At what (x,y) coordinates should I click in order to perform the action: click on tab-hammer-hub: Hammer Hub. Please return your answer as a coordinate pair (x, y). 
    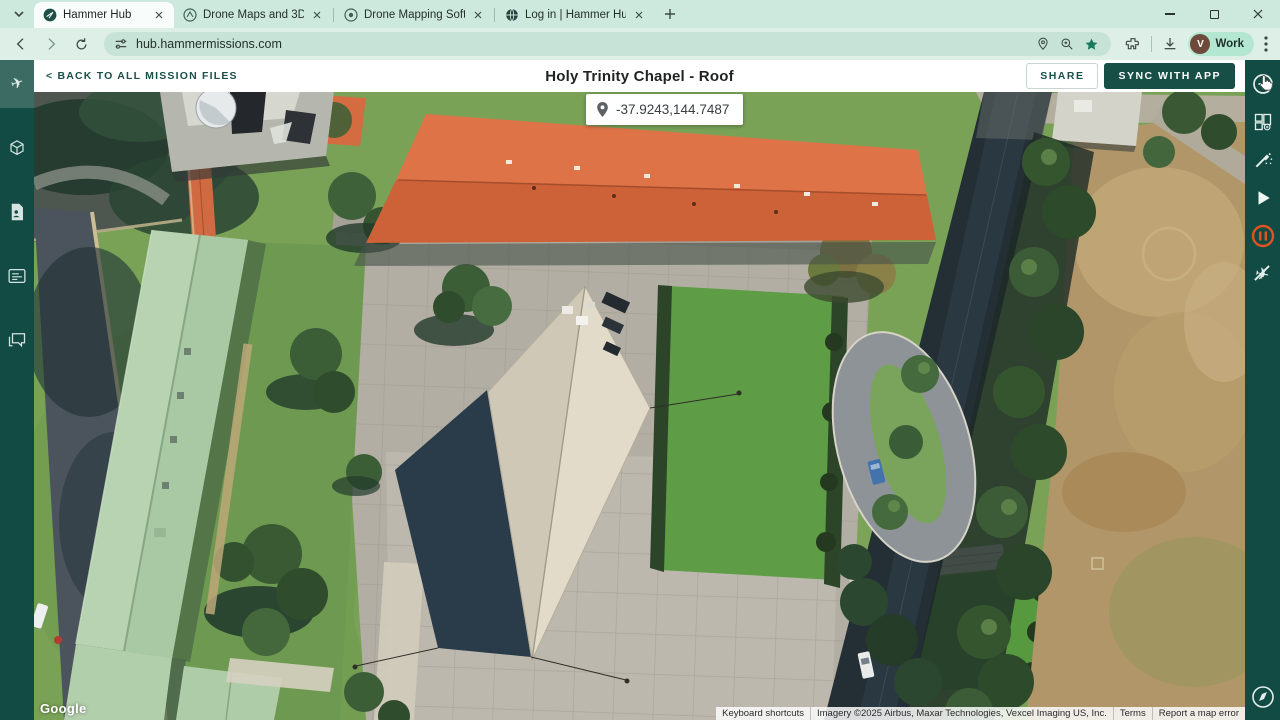
    Looking at the image, I should click on (104, 15).